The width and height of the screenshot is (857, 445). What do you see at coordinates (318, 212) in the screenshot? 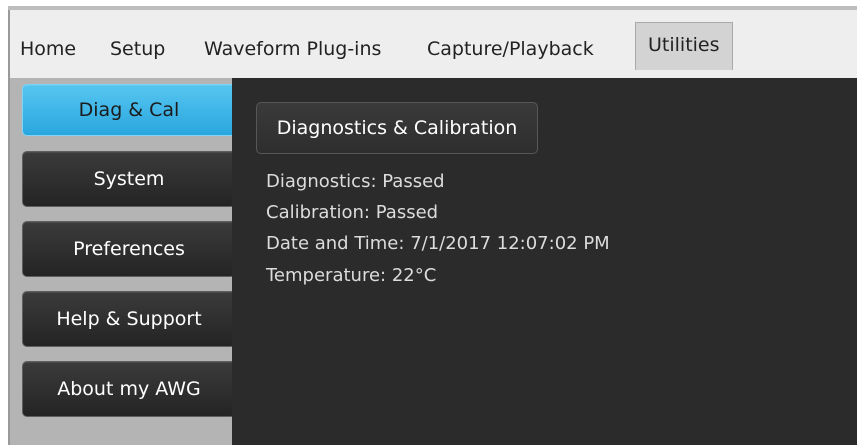
I see `status-label: Calibration:` at bounding box center [318, 212].